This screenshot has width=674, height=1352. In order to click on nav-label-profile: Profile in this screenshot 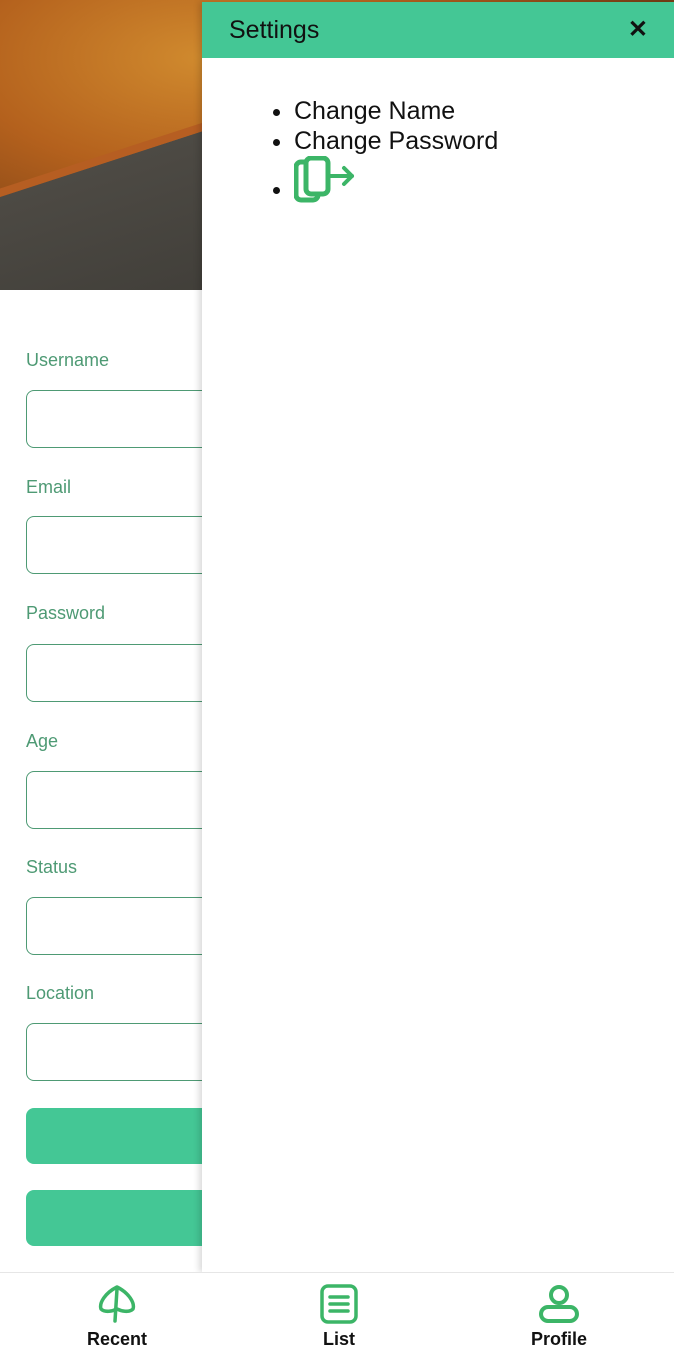, I will do `click(558, 1339)`.